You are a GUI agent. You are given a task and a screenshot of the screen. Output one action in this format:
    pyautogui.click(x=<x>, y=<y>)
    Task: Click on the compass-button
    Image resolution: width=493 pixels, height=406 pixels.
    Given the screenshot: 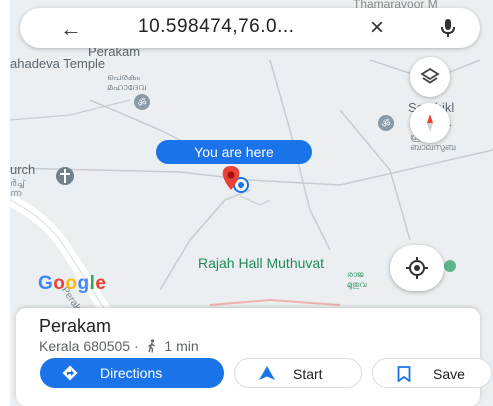 What is the action you would take?
    pyautogui.click(x=430, y=123)
    